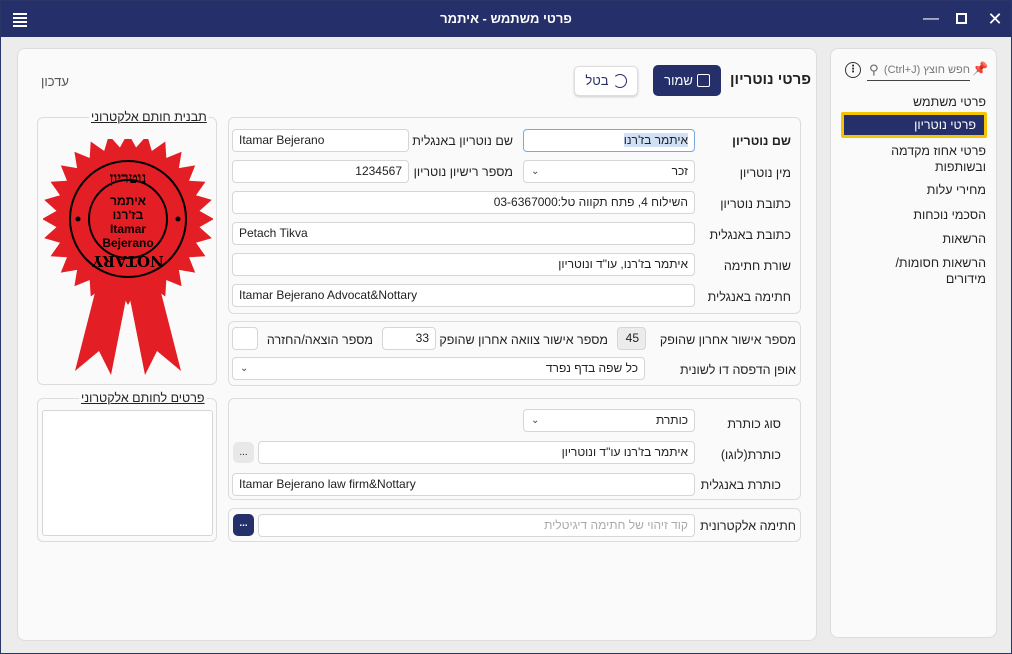 The width and height of the screenshot is (1012, 654). What do you see at coordinates (874, 69) in the screenshot?
I see `search-icon: ⚲` at bounding box center [874, 69].